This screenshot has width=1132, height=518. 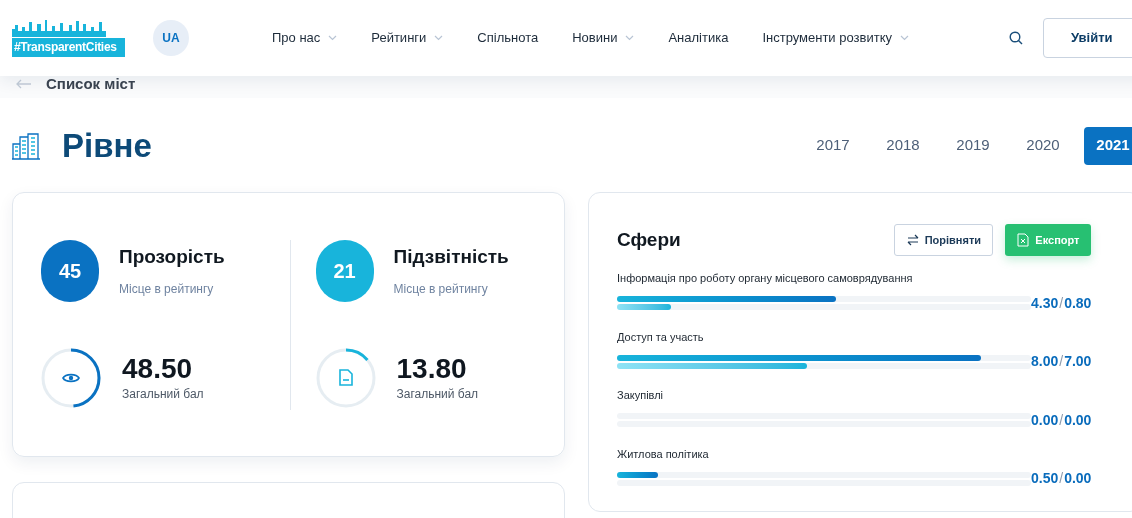 What do you see at coordinates (71, 377) in the screenshot?
I see `eye-icon` at bounding box center [71, 377].